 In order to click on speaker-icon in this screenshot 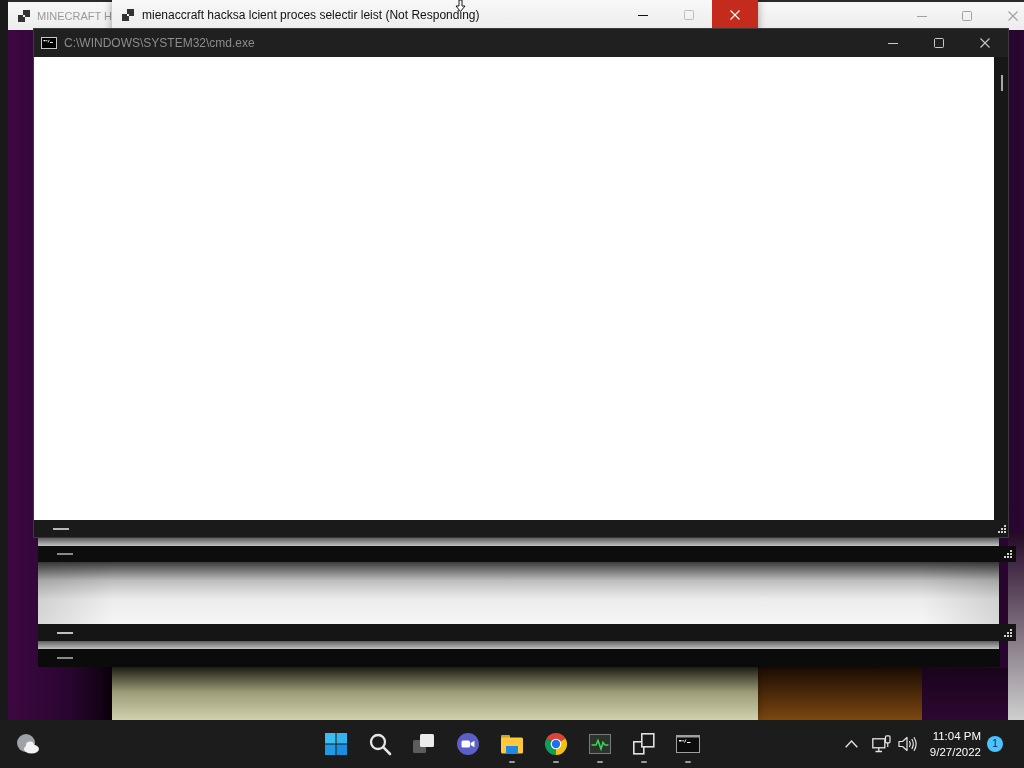, I will do `click(908, 744)`.